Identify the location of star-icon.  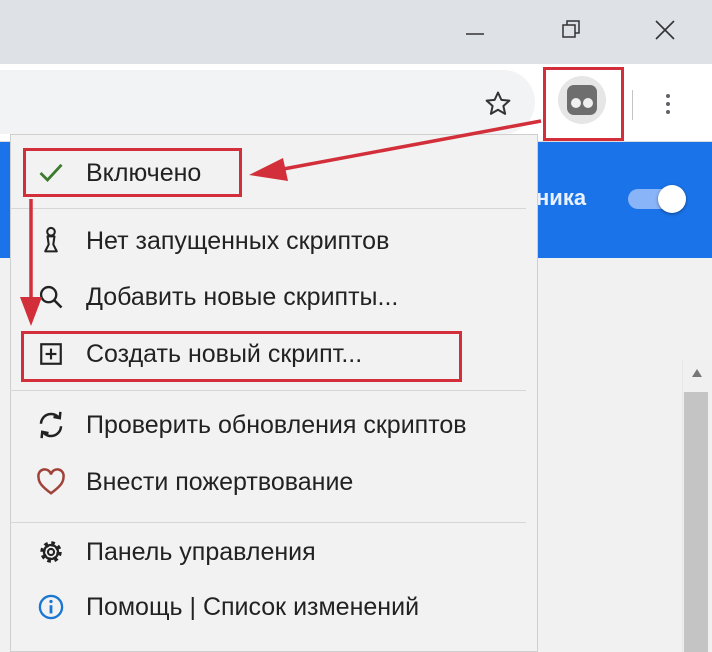
(498, 103).